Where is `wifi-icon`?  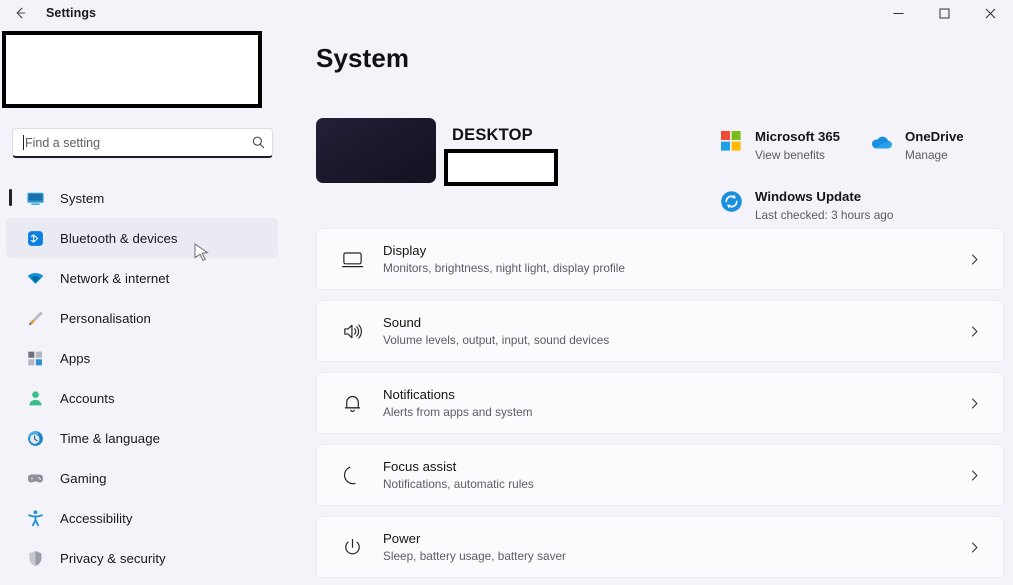
wifi-icon is located at coordinates (35, 278).